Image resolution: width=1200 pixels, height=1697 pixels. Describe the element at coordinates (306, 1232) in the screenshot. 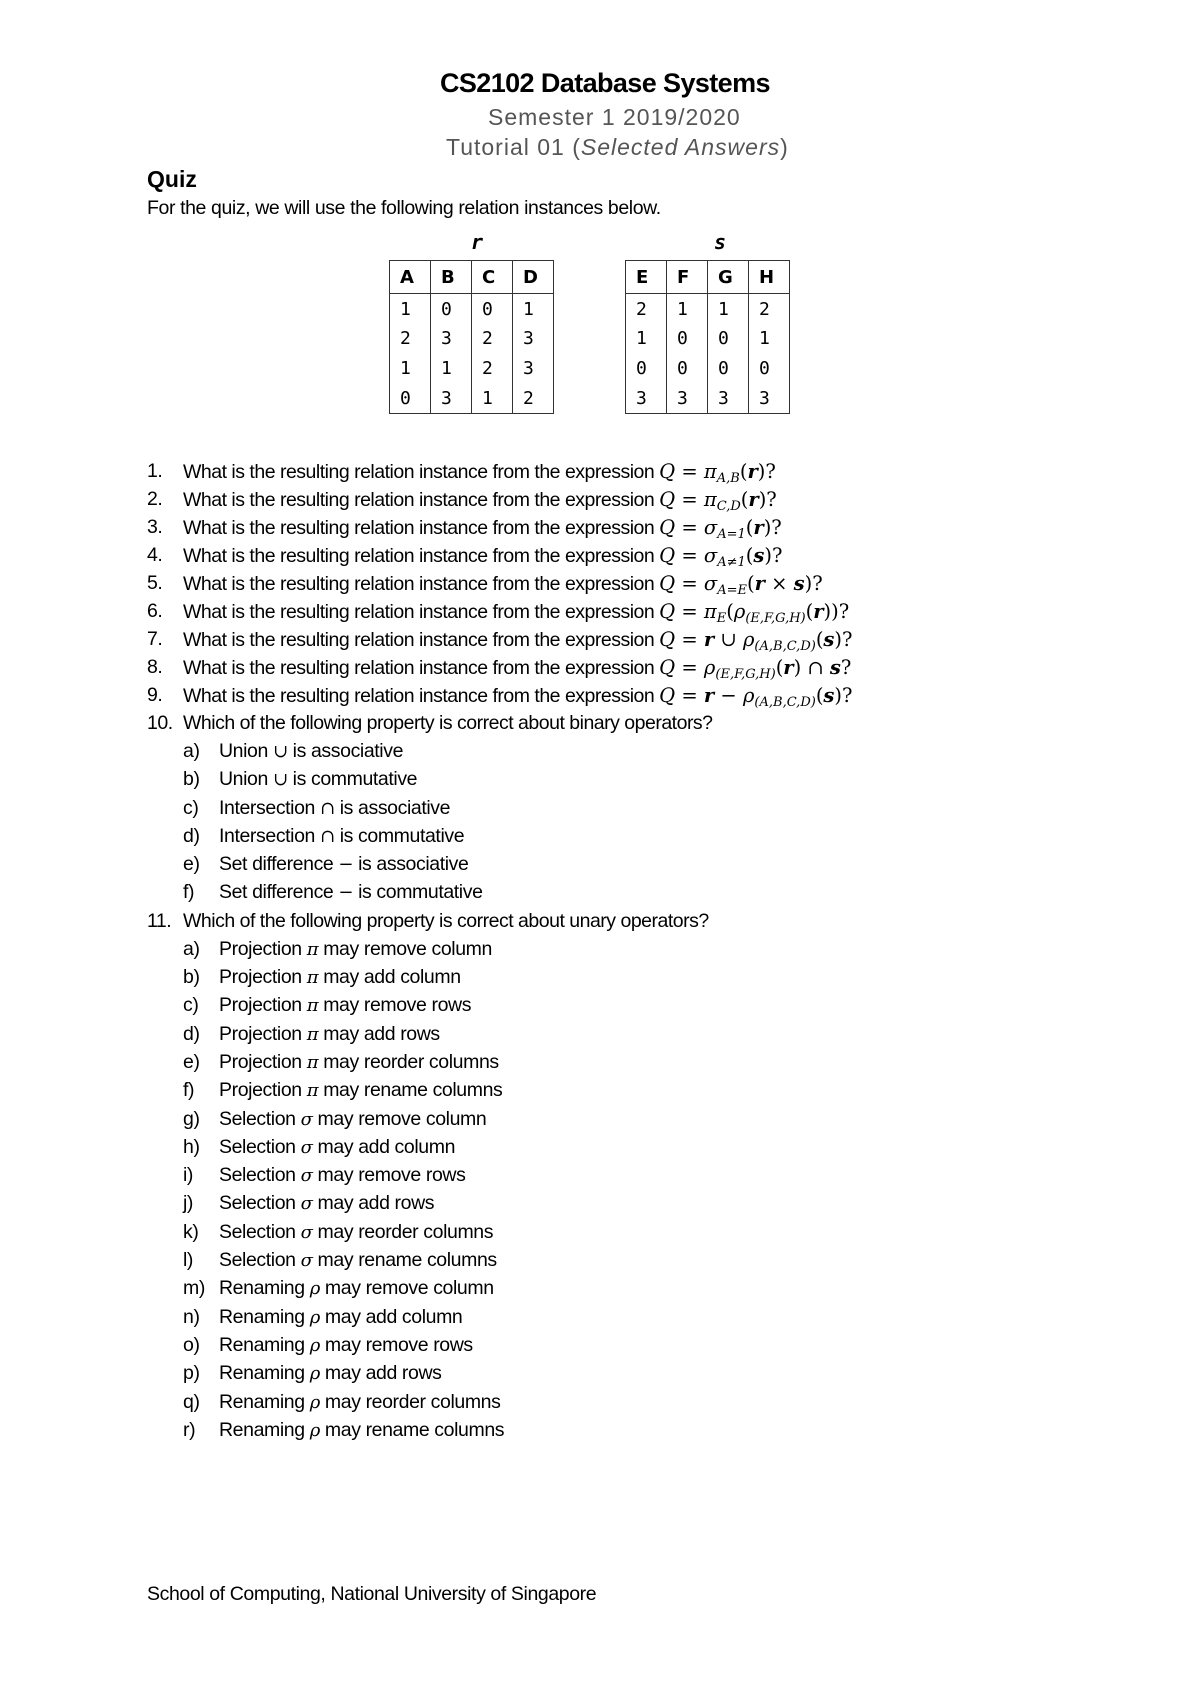

I see `operator-symbol: σ` at that location.